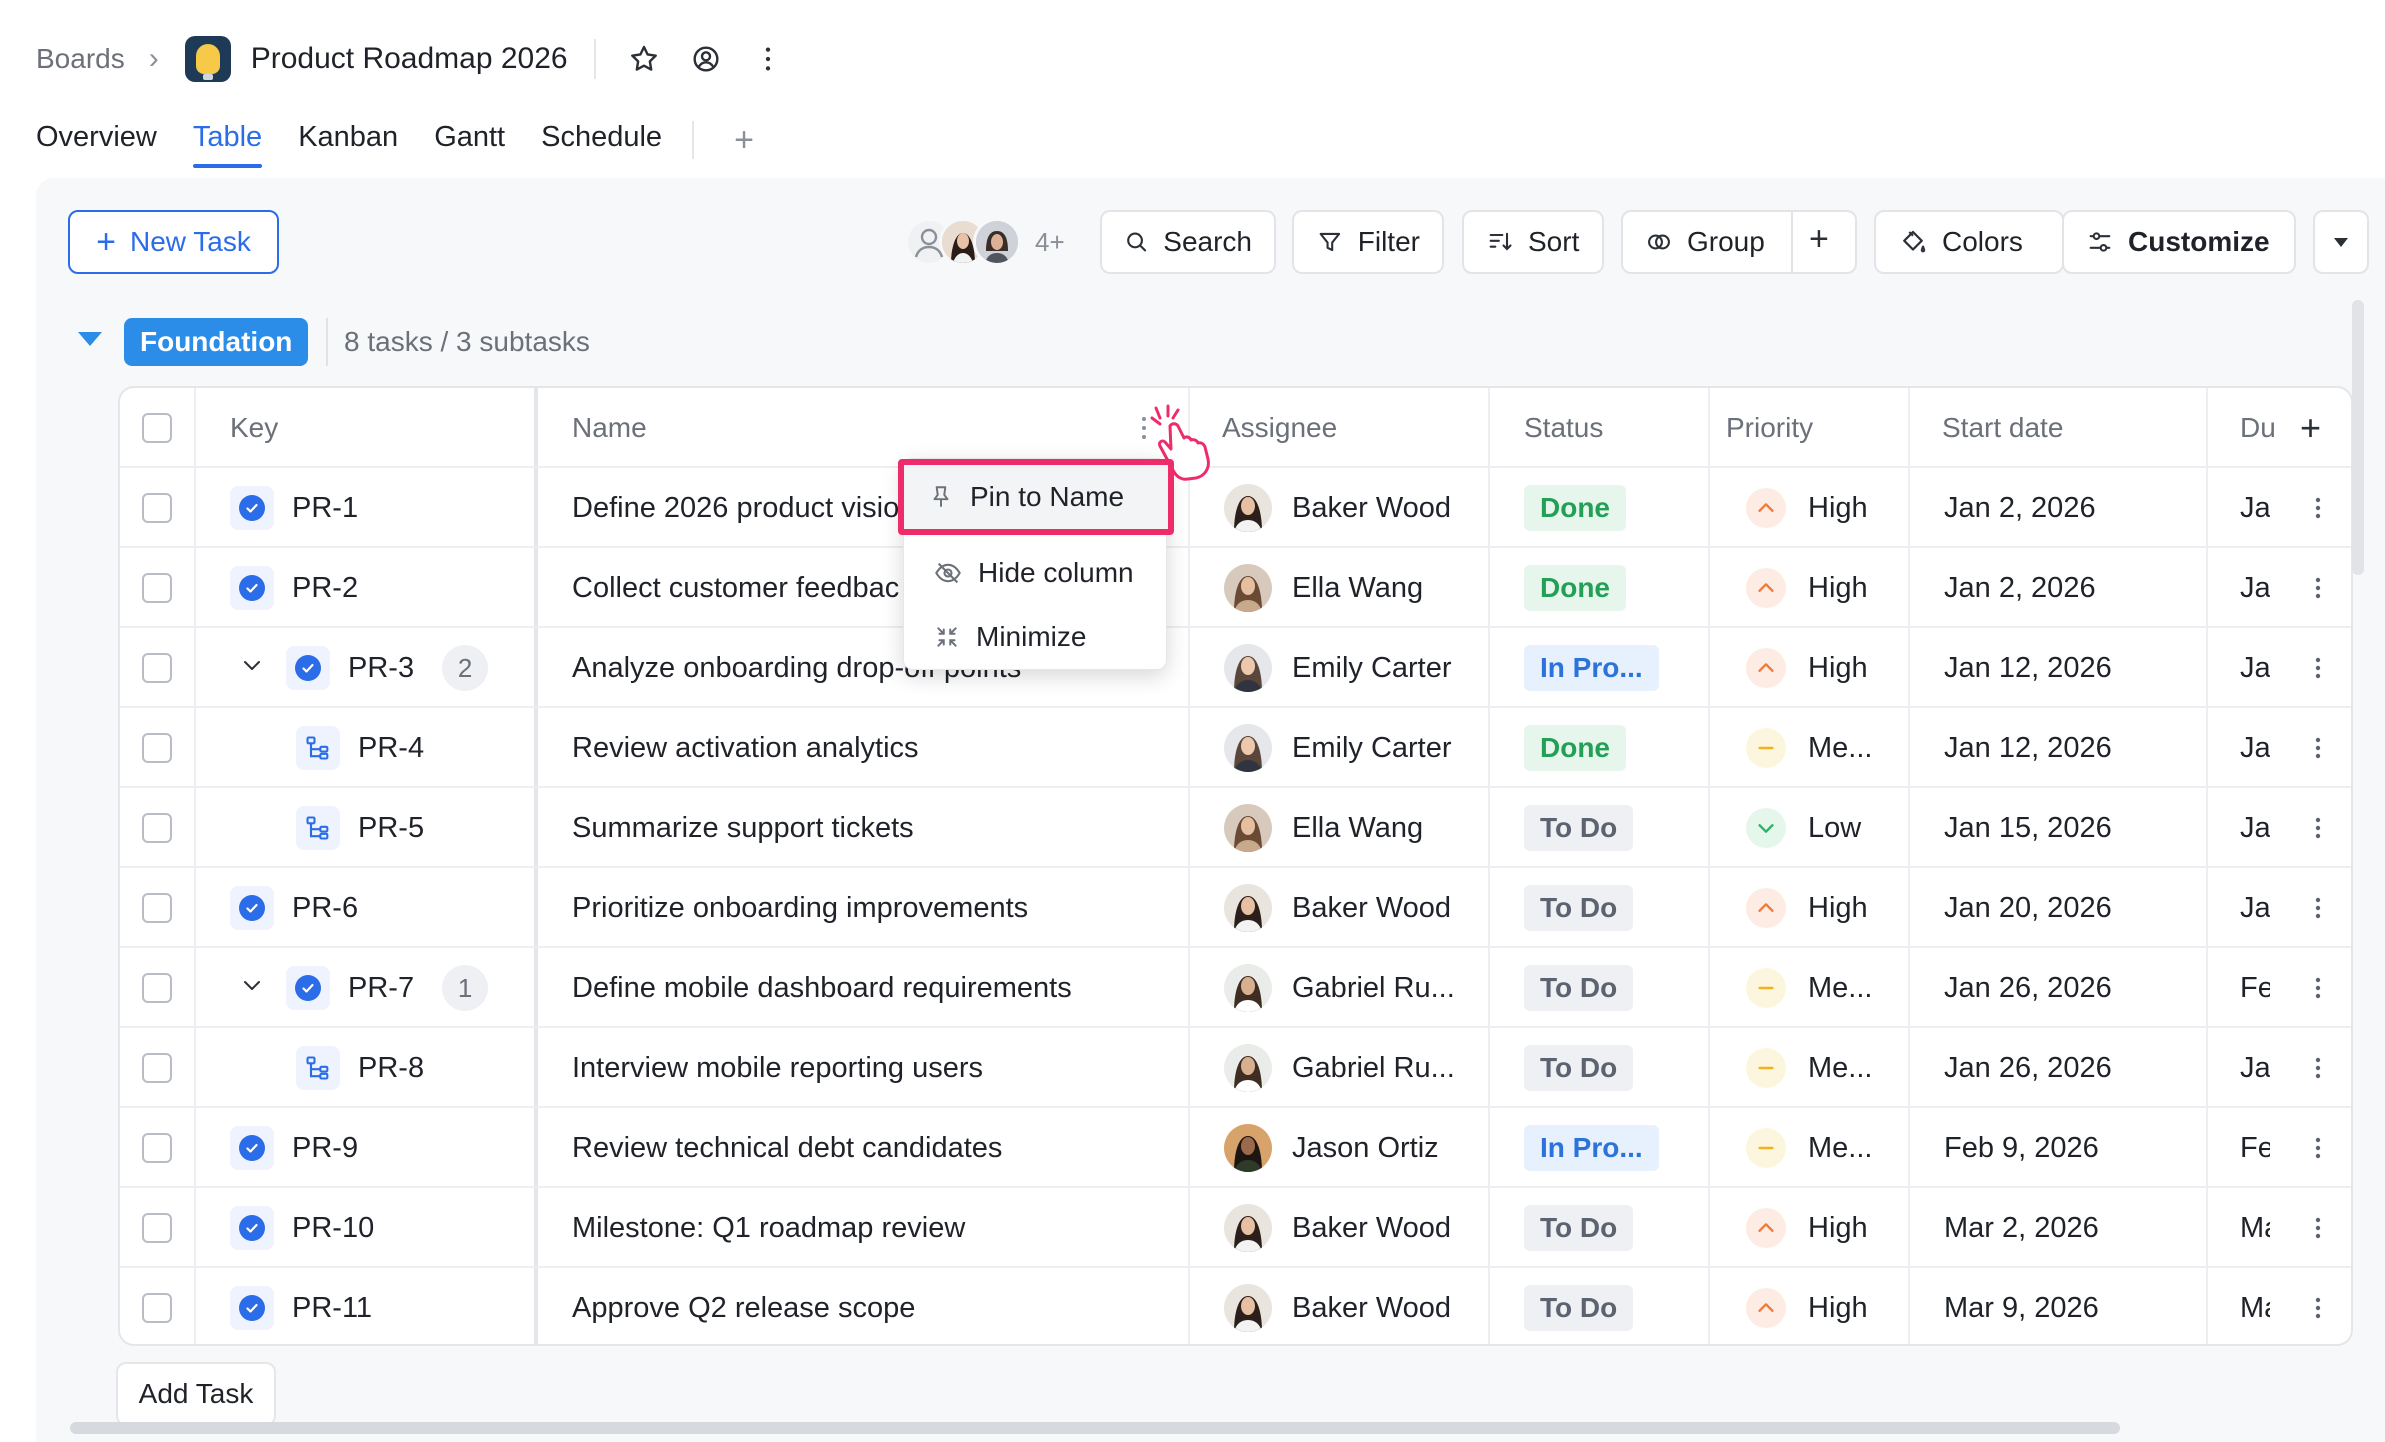 This screenshot has height=1442, width=2385. Describe the element at coordinates (254, 428) in the screenshot. I see `column-header-key: Key` at that location.